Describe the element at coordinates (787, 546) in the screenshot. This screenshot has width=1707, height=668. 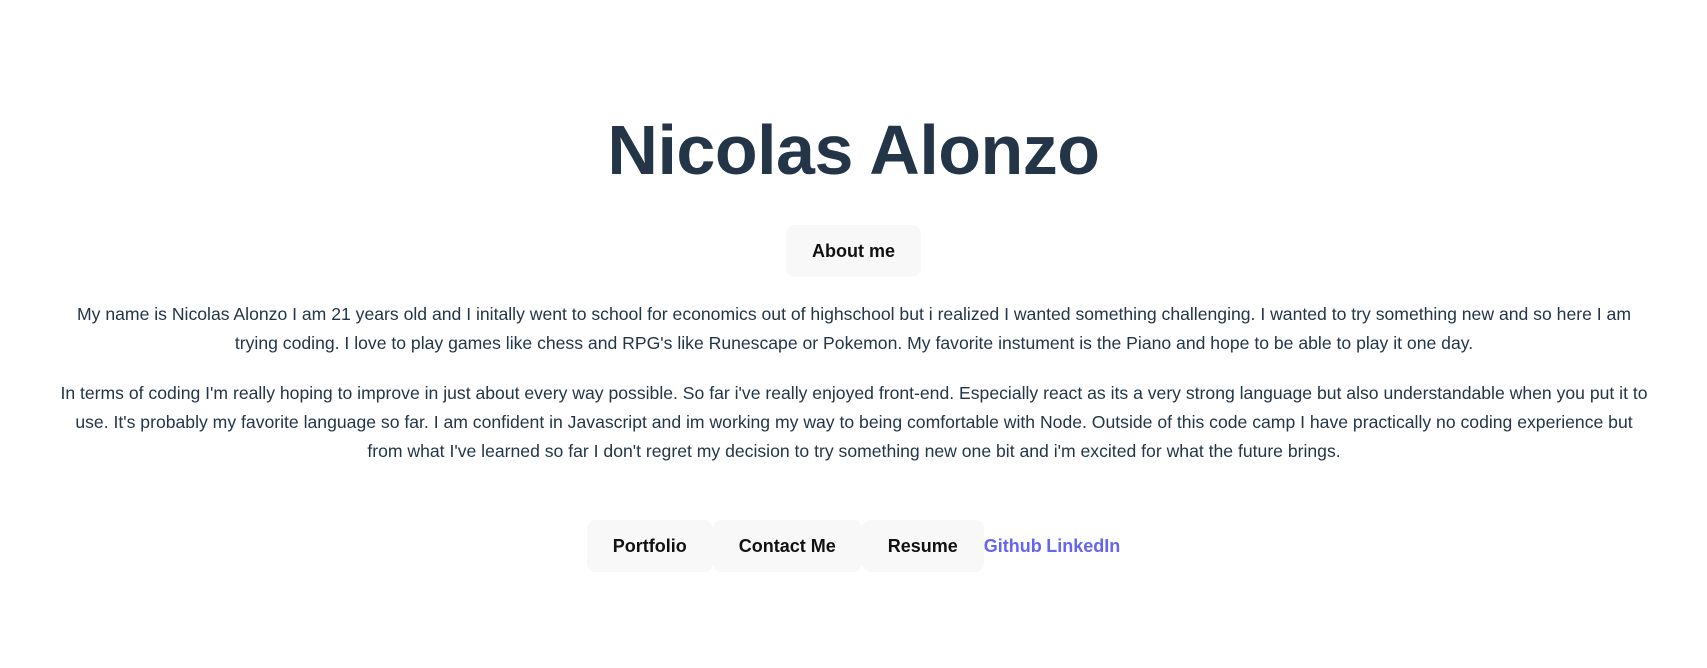
I see `contact-me-button: Contact Me` at that location.